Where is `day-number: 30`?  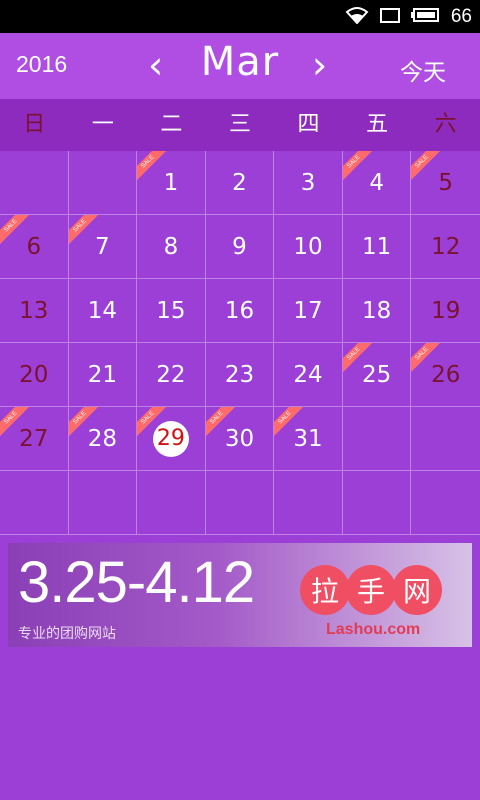 day-number: 30 is located at coordinates (239, 438).